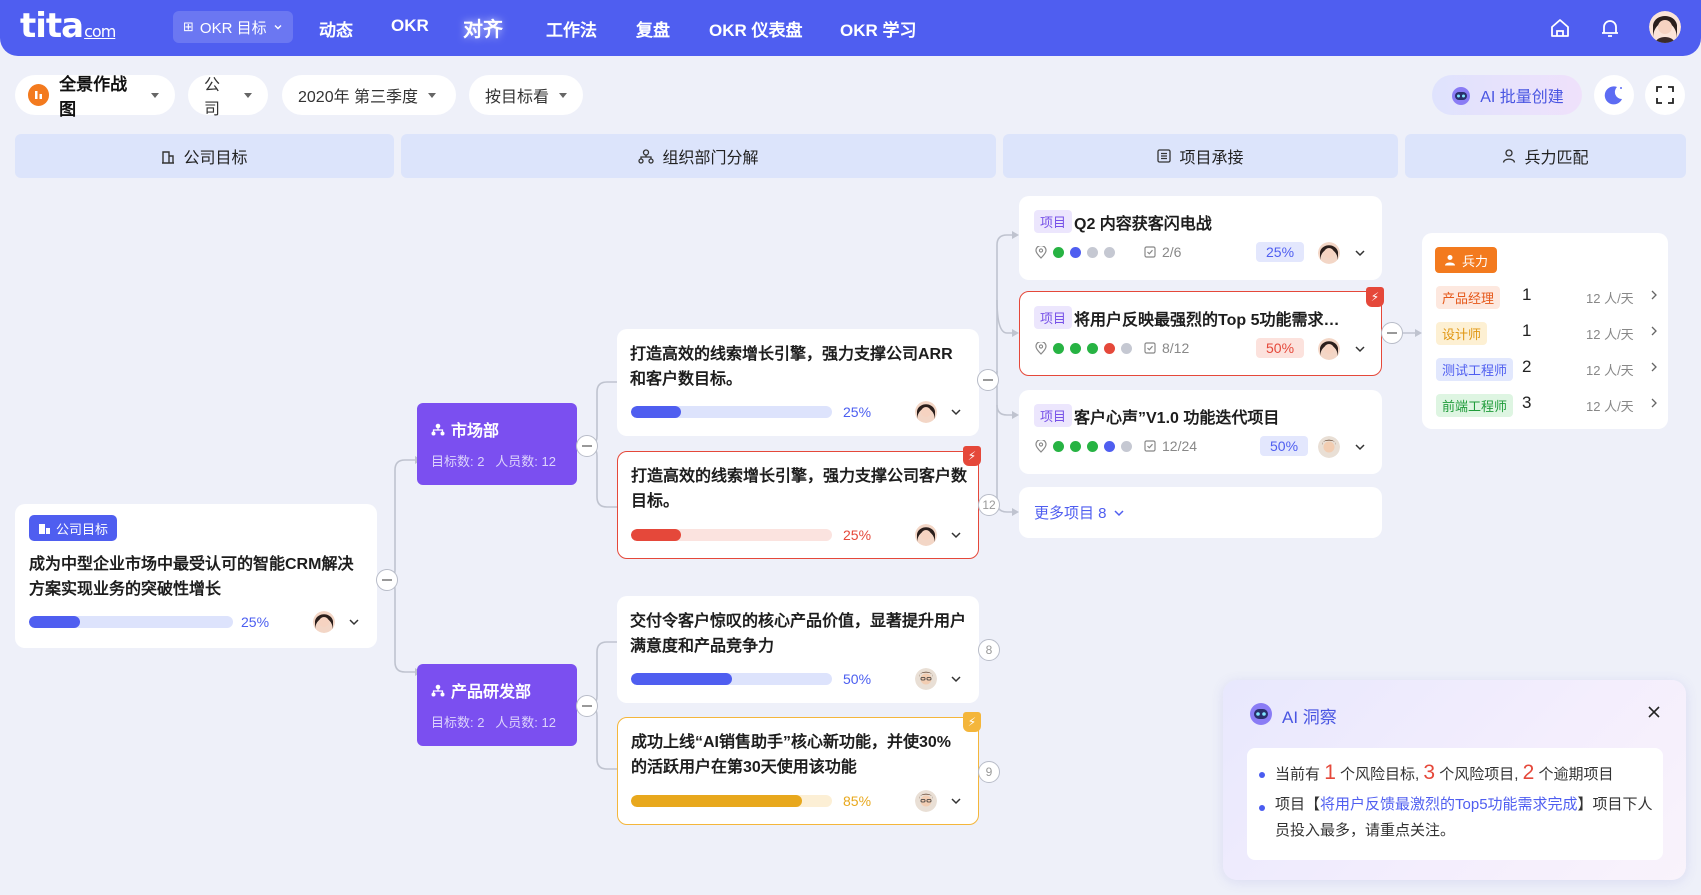 The width and height of the screenshot is (1701, 895). I want to click on role-frontend-engineer: 前端工程师, so click(1475, 405).